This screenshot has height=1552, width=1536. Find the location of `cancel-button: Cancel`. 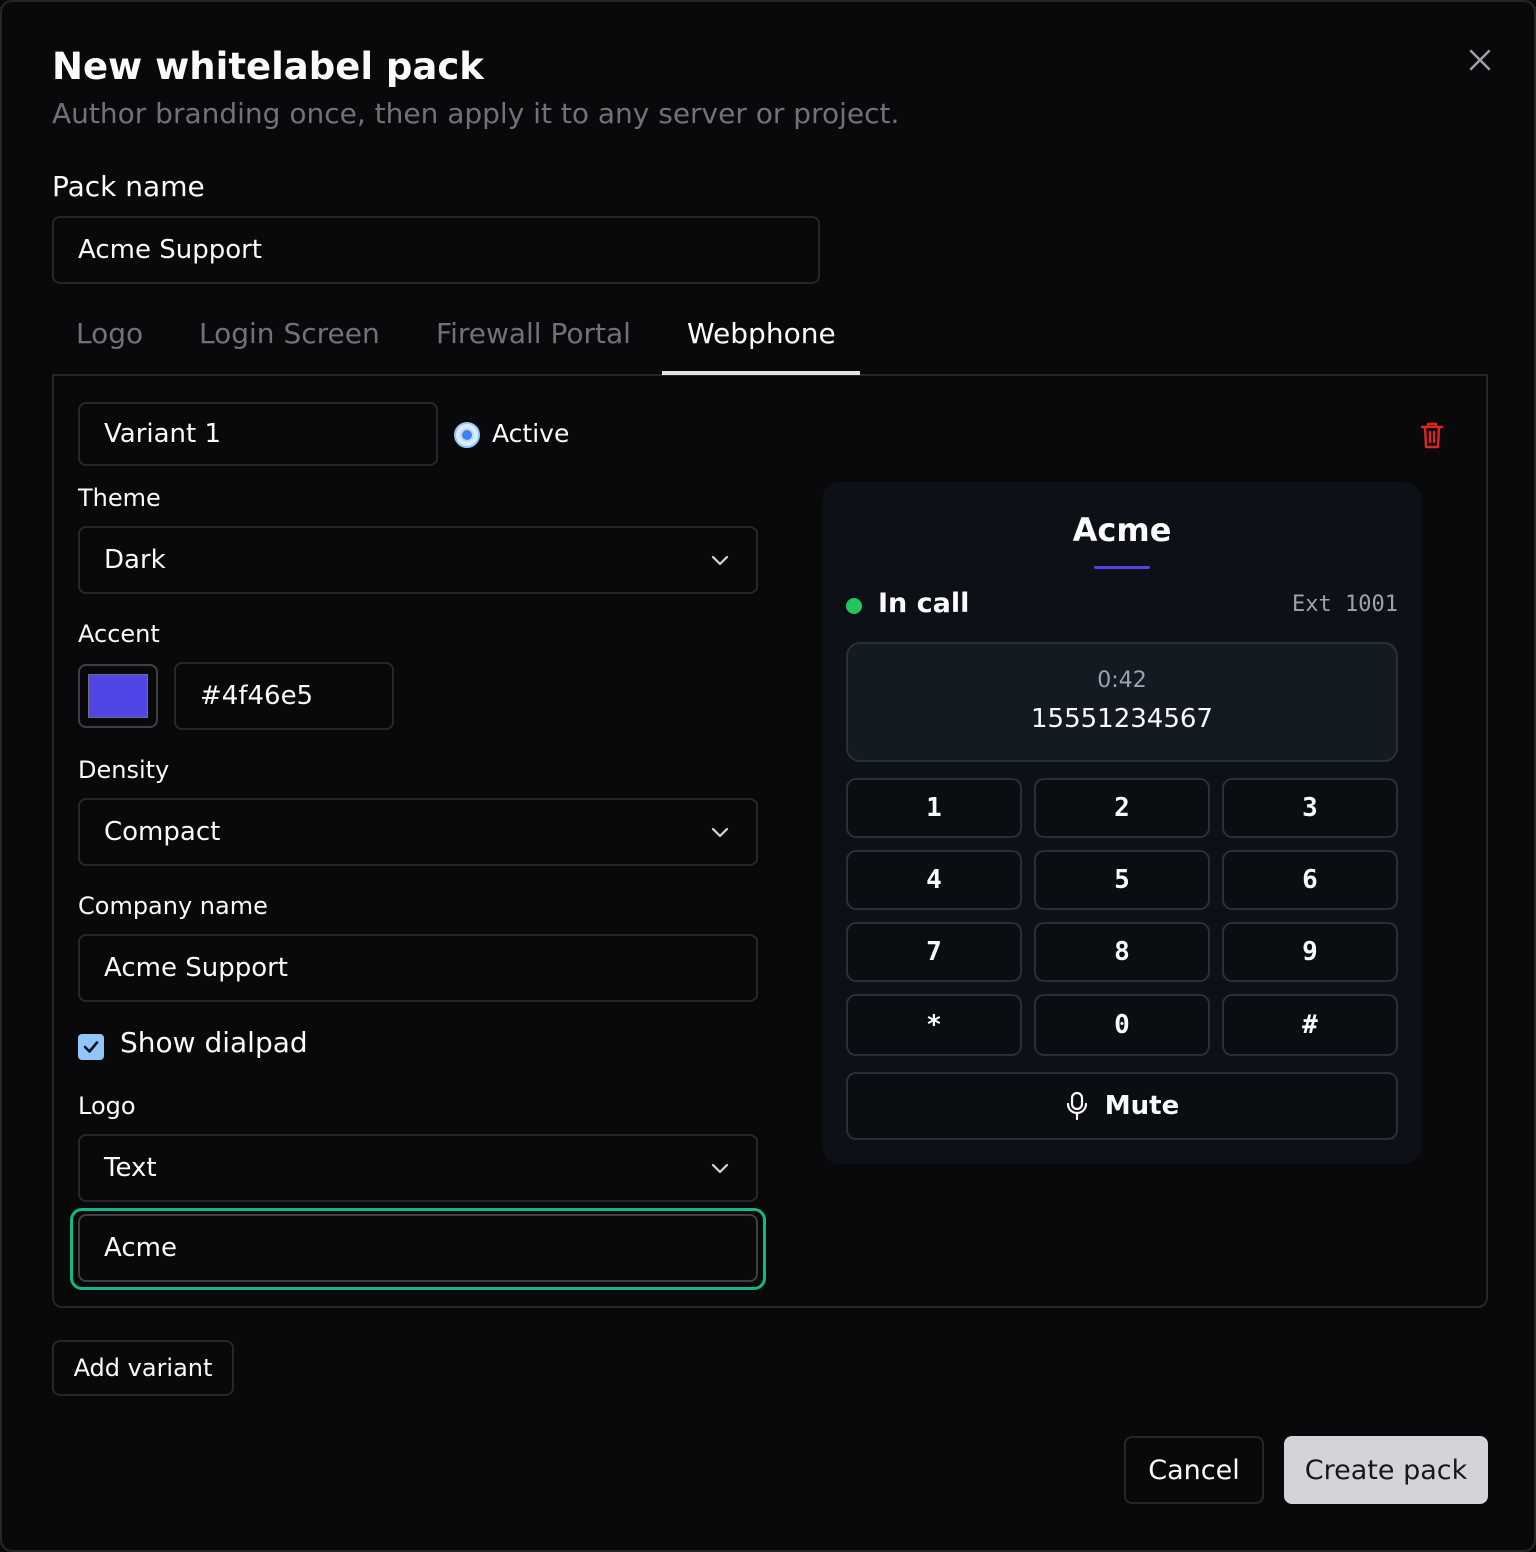

cancel-button: Cancel is located at coordinates (1194, 1470).